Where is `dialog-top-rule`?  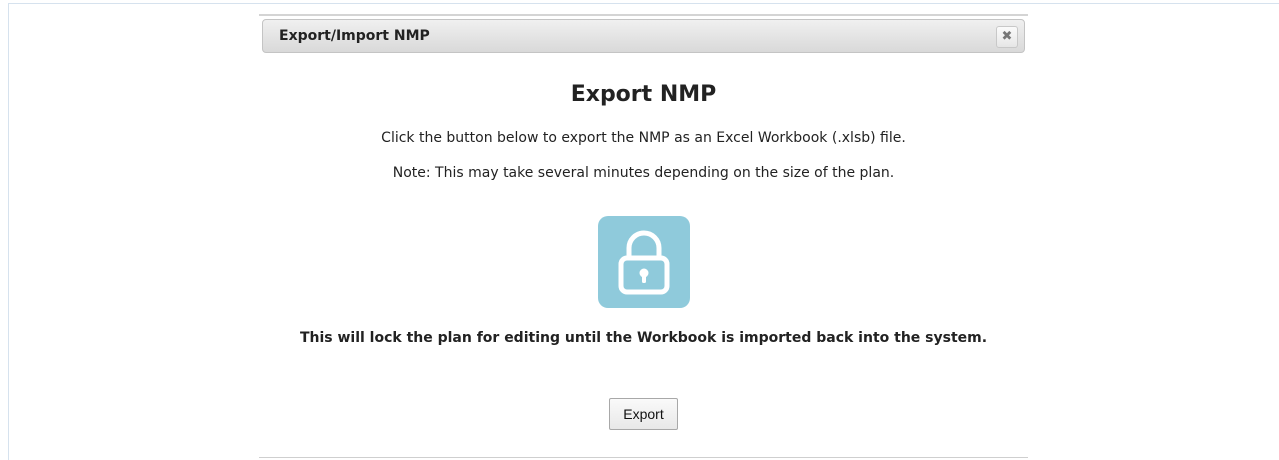 dialog-top-rule is located at coordinates (643, 15).